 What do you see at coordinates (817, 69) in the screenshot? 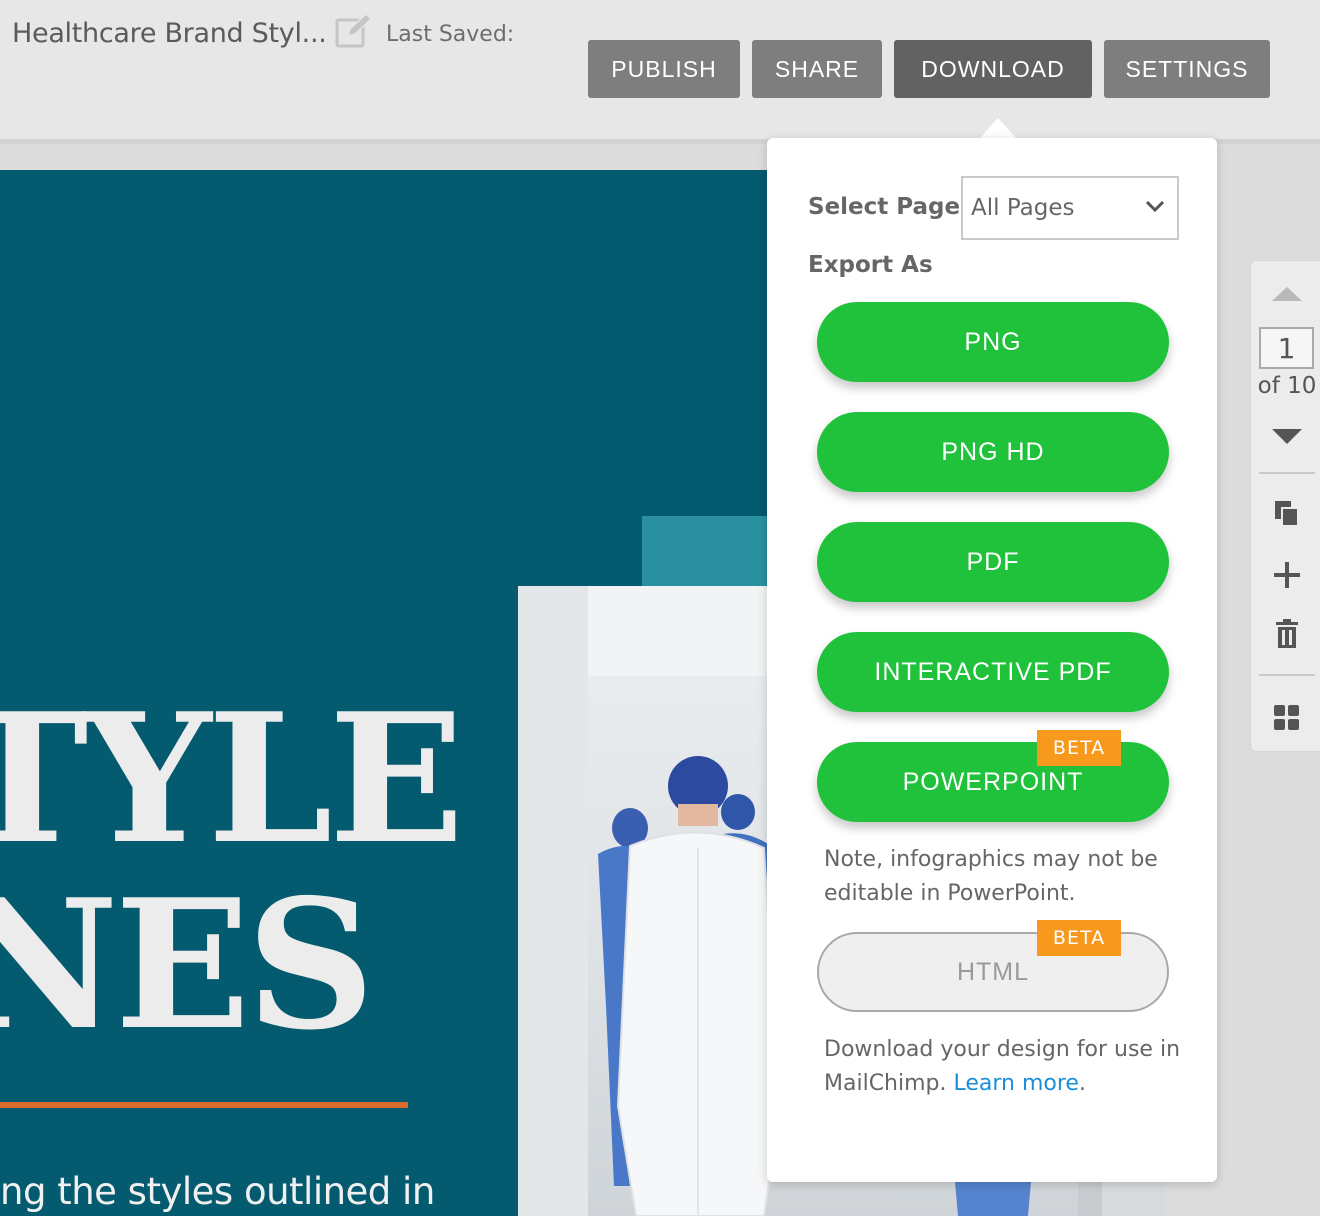
I see `share-button: SHARE` at bounding box center [817, 69].